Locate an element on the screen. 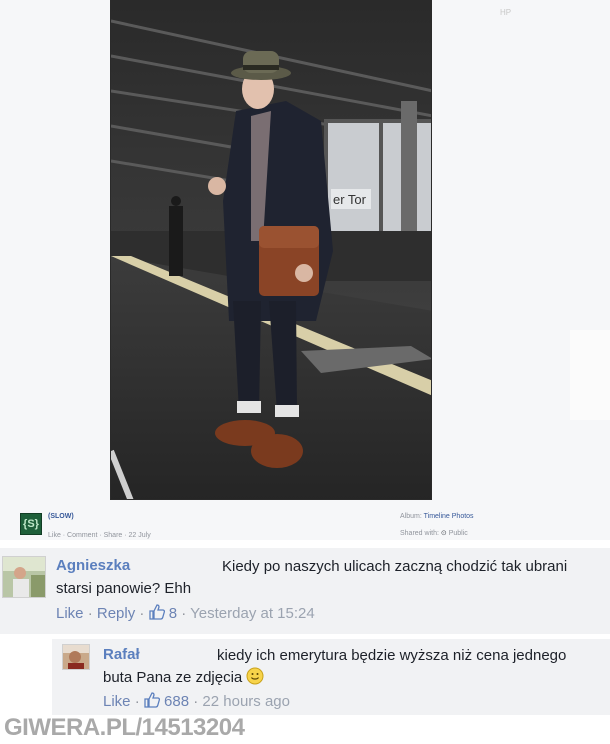 The height and width of the screenshot is (744, 610). page-logo: {S} is located at coordinates (31, 524).